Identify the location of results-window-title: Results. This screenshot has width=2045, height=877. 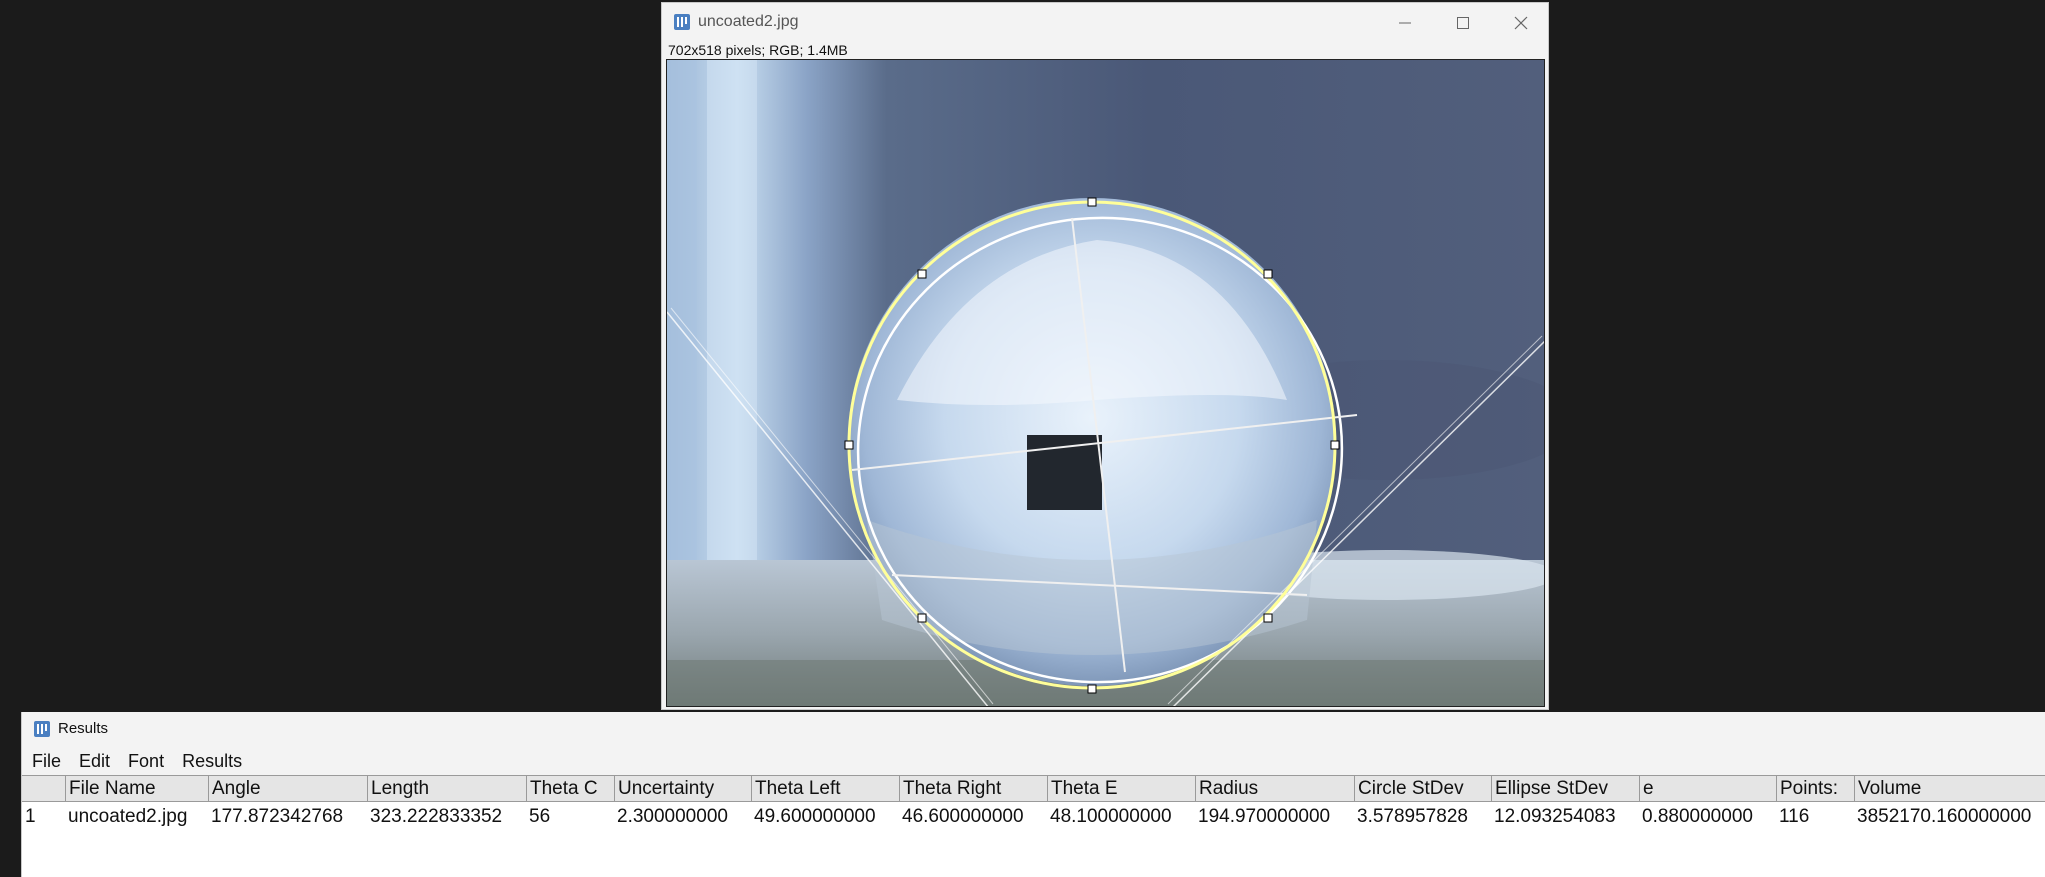
(83, 728).